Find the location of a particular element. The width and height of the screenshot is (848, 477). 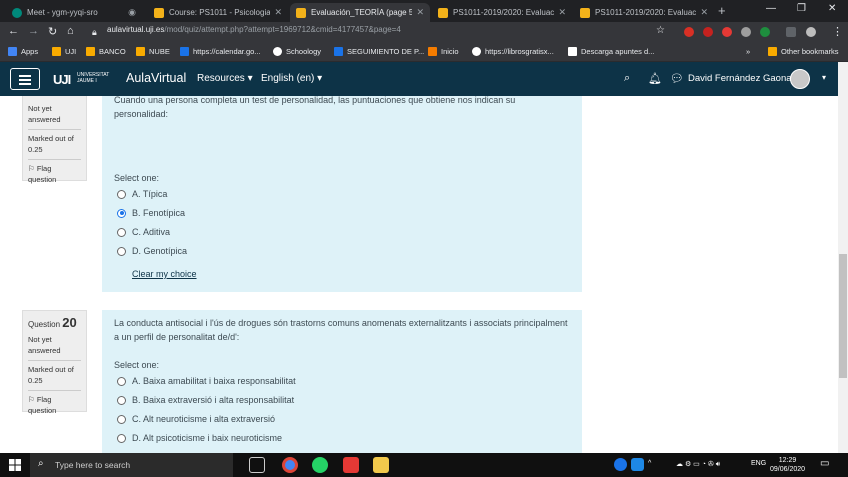

star-icon: ☆ is located at coordinates (660, 30).